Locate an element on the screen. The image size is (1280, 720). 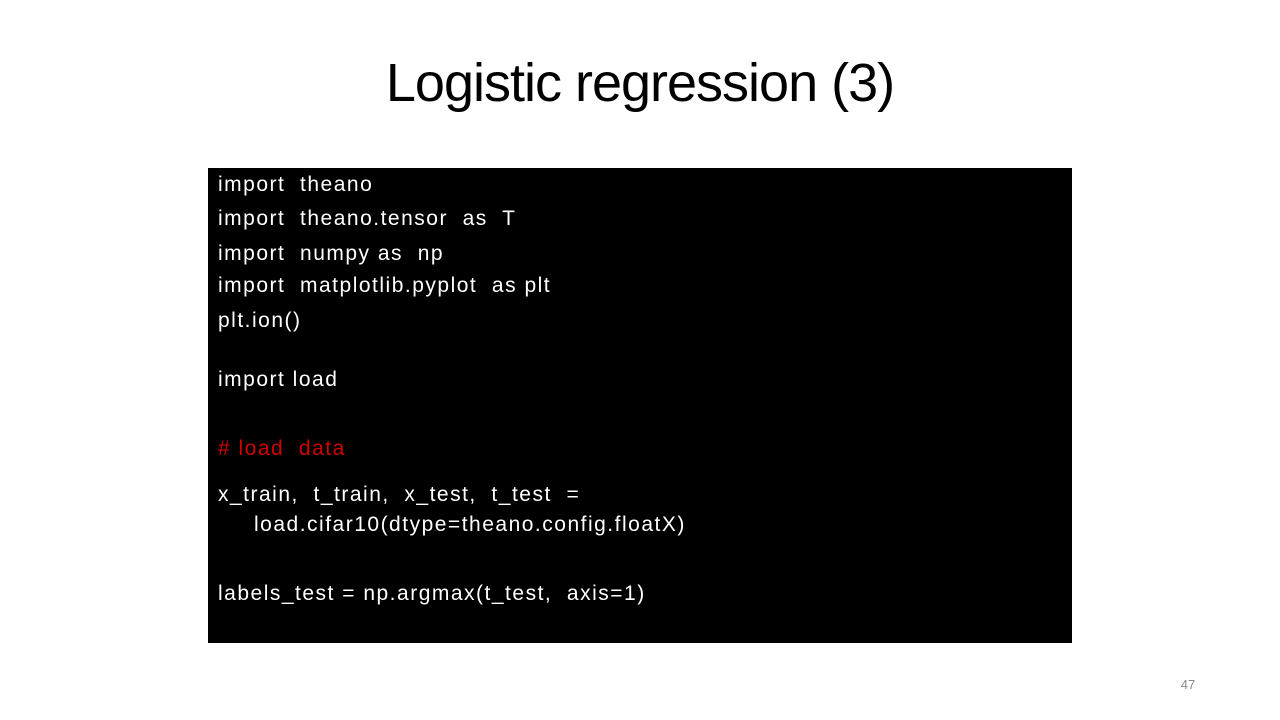
code-line: labels_test = np.argmax(t_test, axis=1) is located at coordinates (432, 593).